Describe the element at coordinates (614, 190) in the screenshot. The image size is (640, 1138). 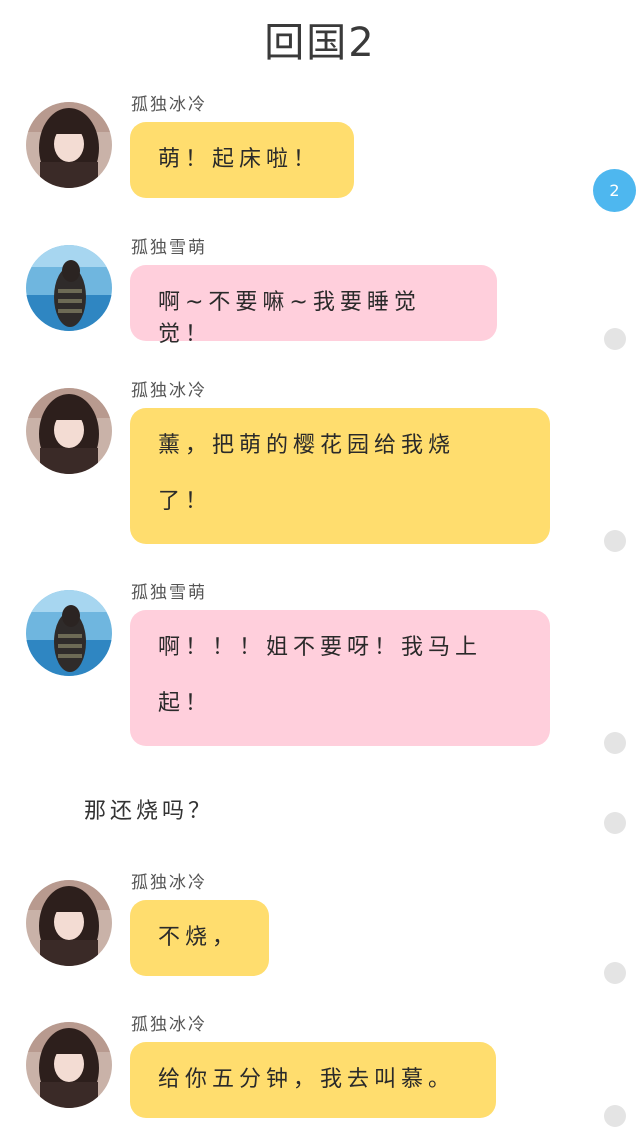
I see `comment-count-badge: 2` at that location.